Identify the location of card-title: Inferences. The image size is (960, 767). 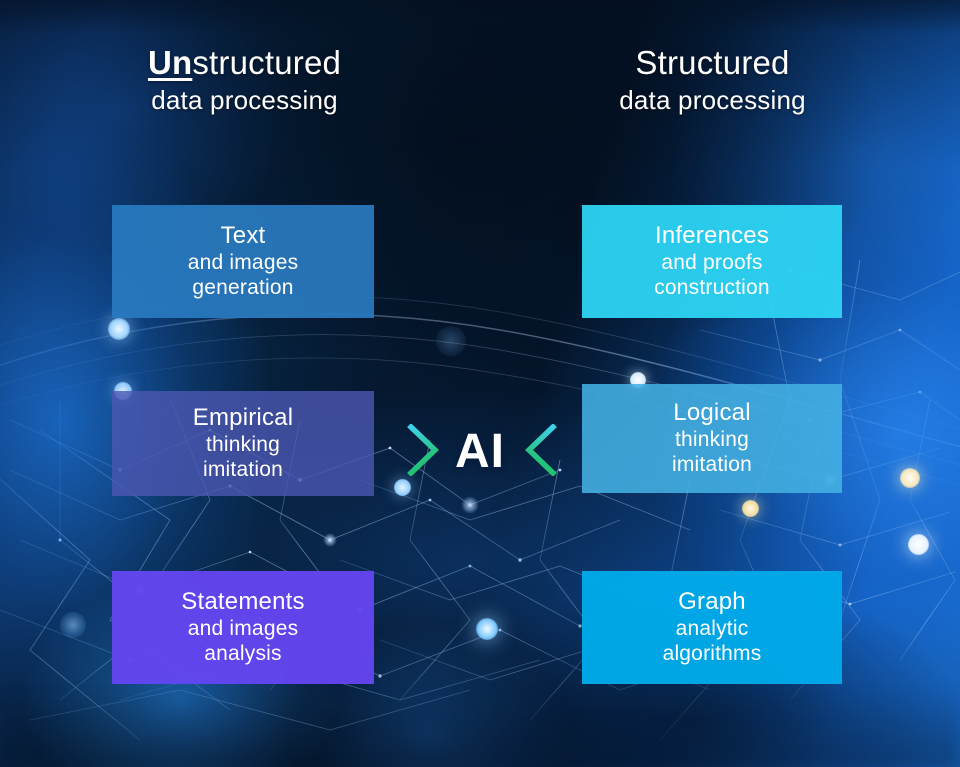
(712, 236).